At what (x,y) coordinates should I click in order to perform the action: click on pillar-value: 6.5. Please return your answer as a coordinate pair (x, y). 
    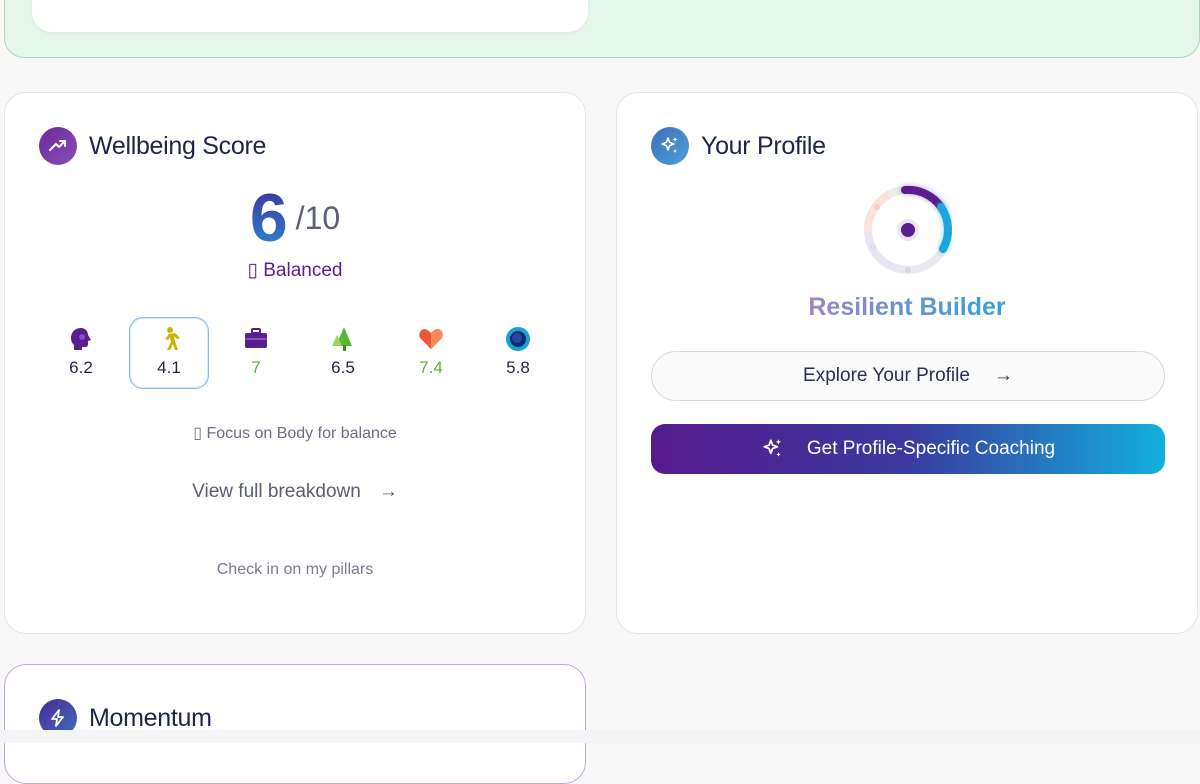
    Looking at the image, I should click on (343, 367).